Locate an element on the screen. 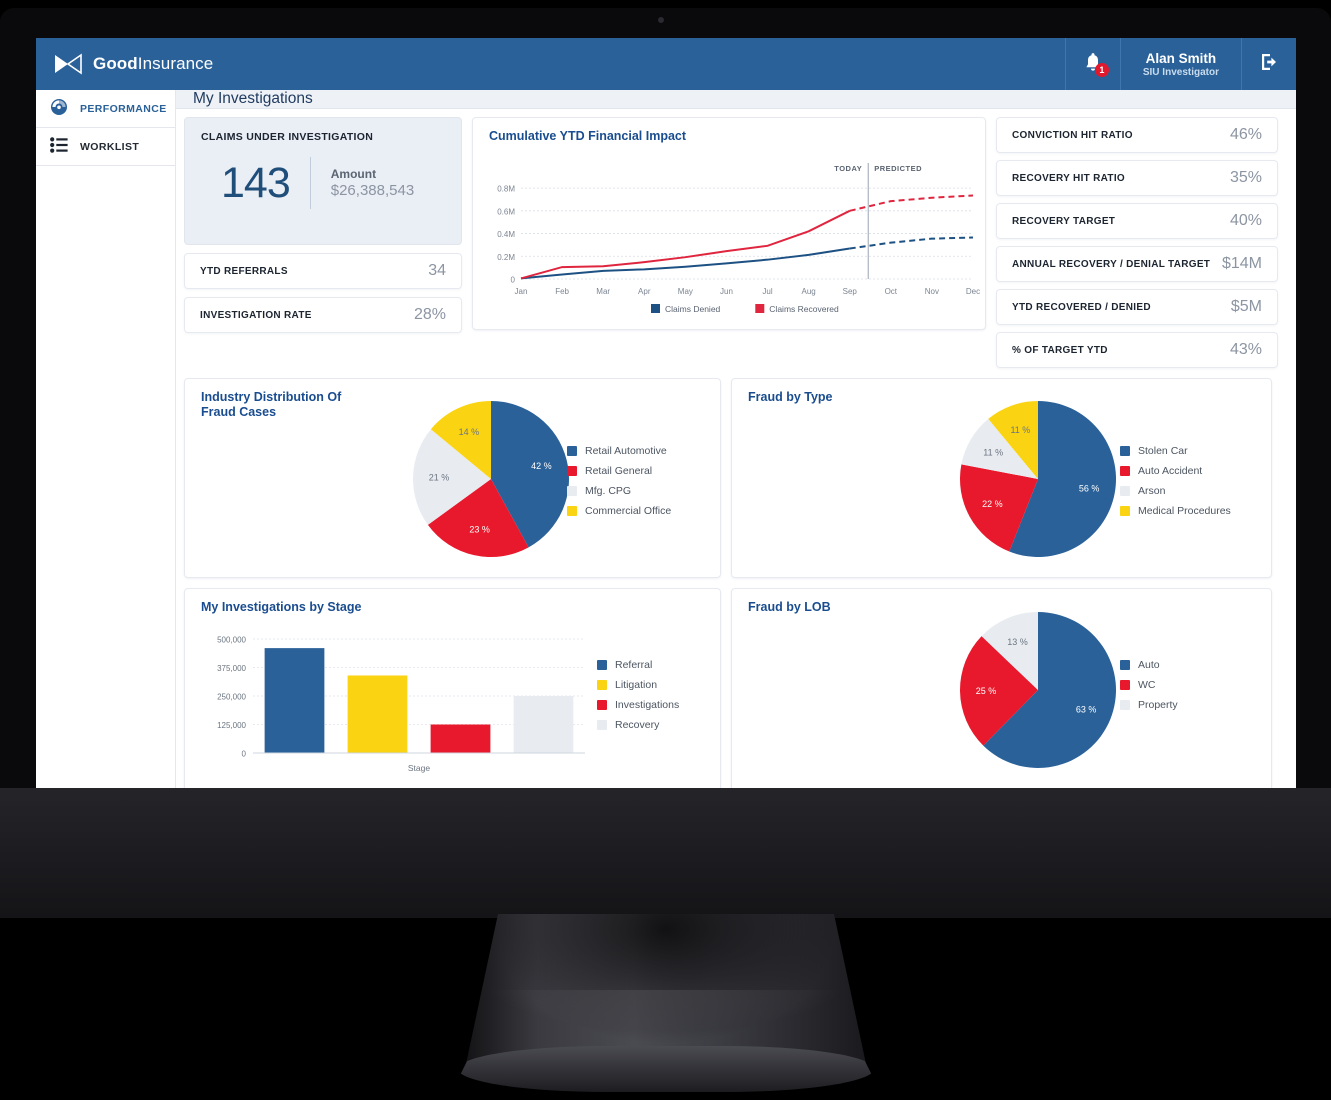 This screenshot has height=1100, width=1331. svg-text: Jan is located at coordinates (521, 291).